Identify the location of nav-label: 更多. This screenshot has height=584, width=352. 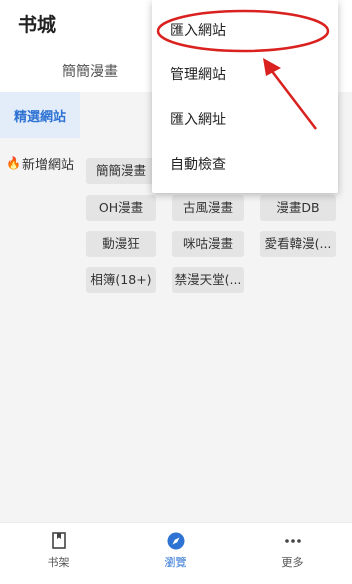
(292, 562).